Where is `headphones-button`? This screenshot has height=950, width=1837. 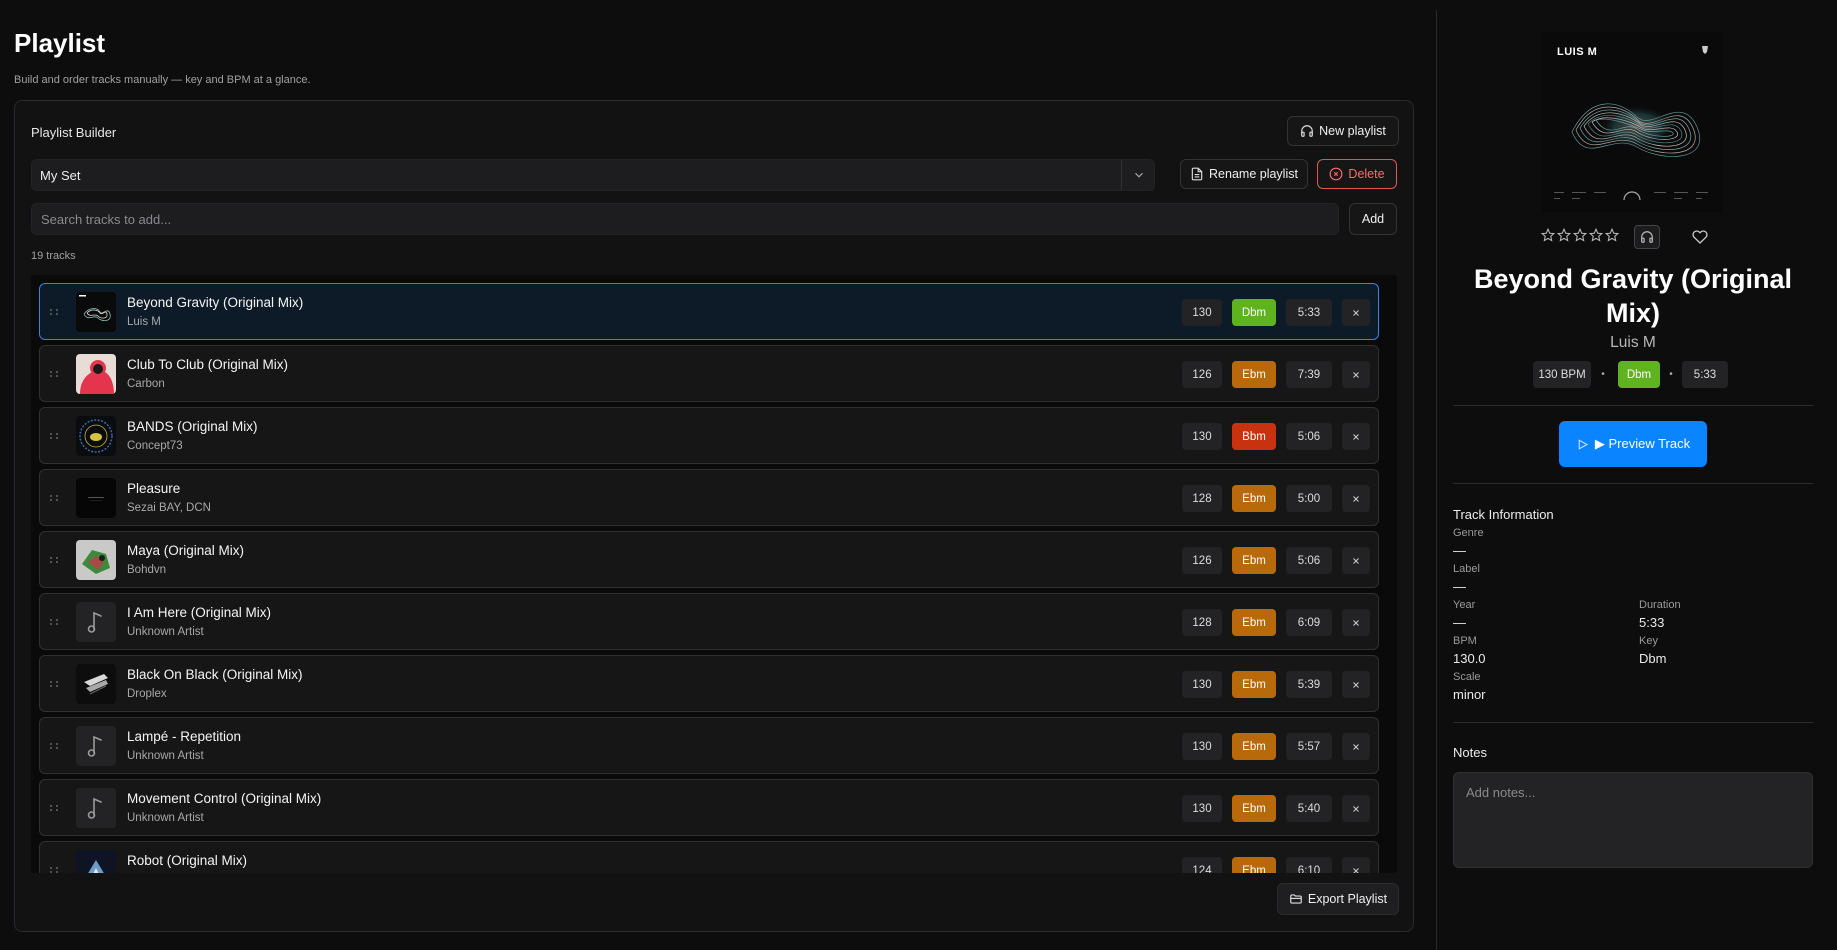
headphones-button is located at coordinates (1647, 237).